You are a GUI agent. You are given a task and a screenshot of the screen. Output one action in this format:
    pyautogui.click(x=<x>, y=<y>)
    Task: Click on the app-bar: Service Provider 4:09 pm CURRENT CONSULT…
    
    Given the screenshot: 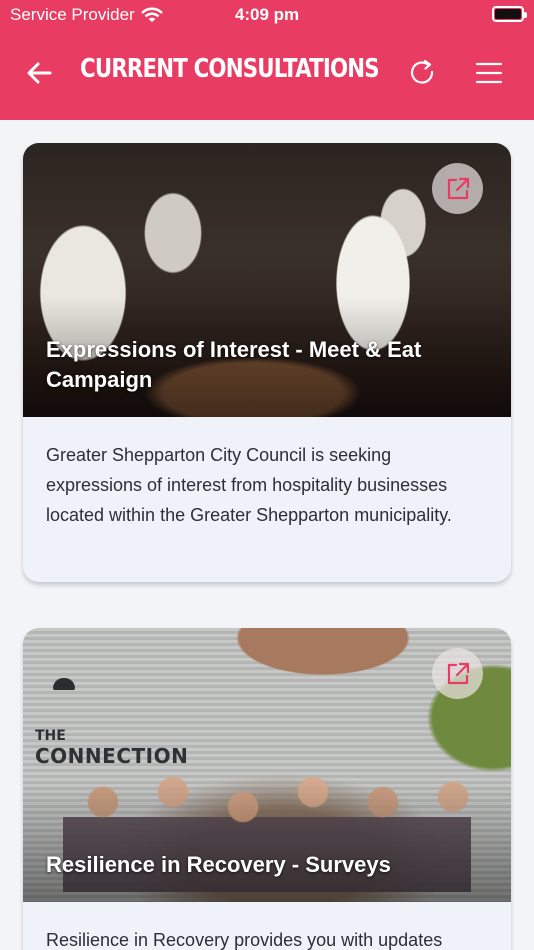 What is the action you would take?
    pyautogui.click(x=267, y=60)
    